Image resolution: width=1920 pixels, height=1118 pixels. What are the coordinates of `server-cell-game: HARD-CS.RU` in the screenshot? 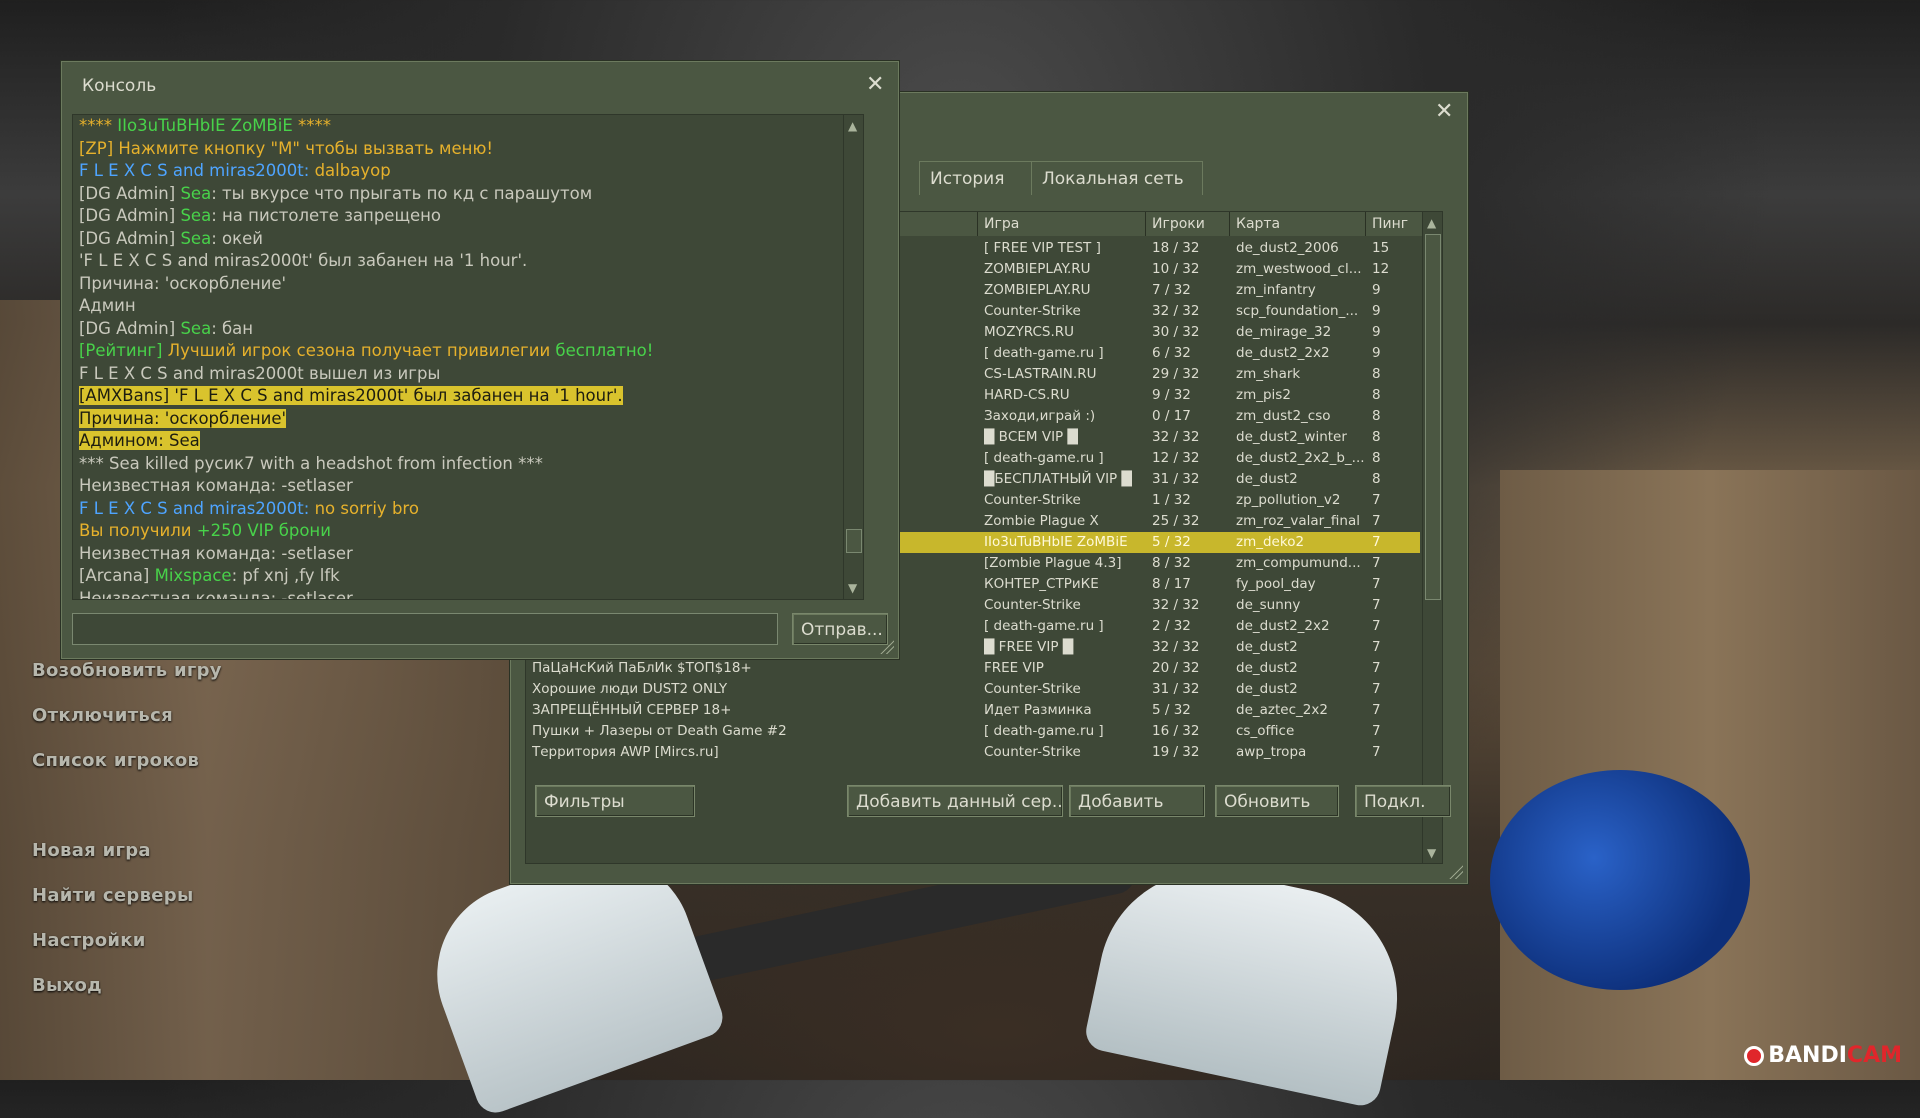 It's located at (1027, 395).